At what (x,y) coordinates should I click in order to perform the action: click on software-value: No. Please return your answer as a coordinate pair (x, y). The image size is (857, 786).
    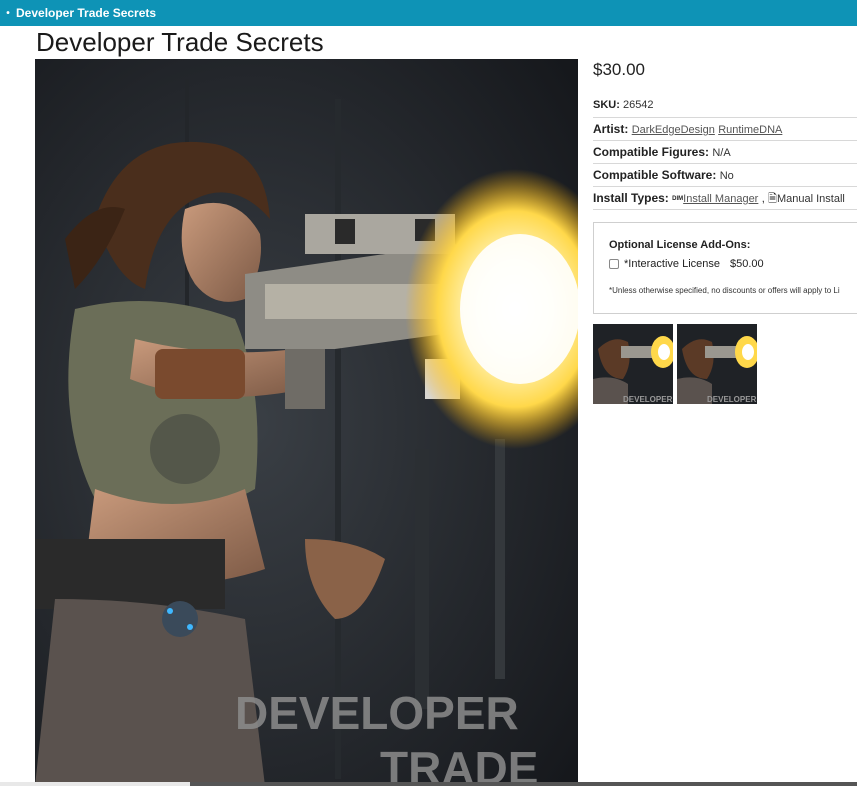
    Looking at the image, I should click on (726, 176).